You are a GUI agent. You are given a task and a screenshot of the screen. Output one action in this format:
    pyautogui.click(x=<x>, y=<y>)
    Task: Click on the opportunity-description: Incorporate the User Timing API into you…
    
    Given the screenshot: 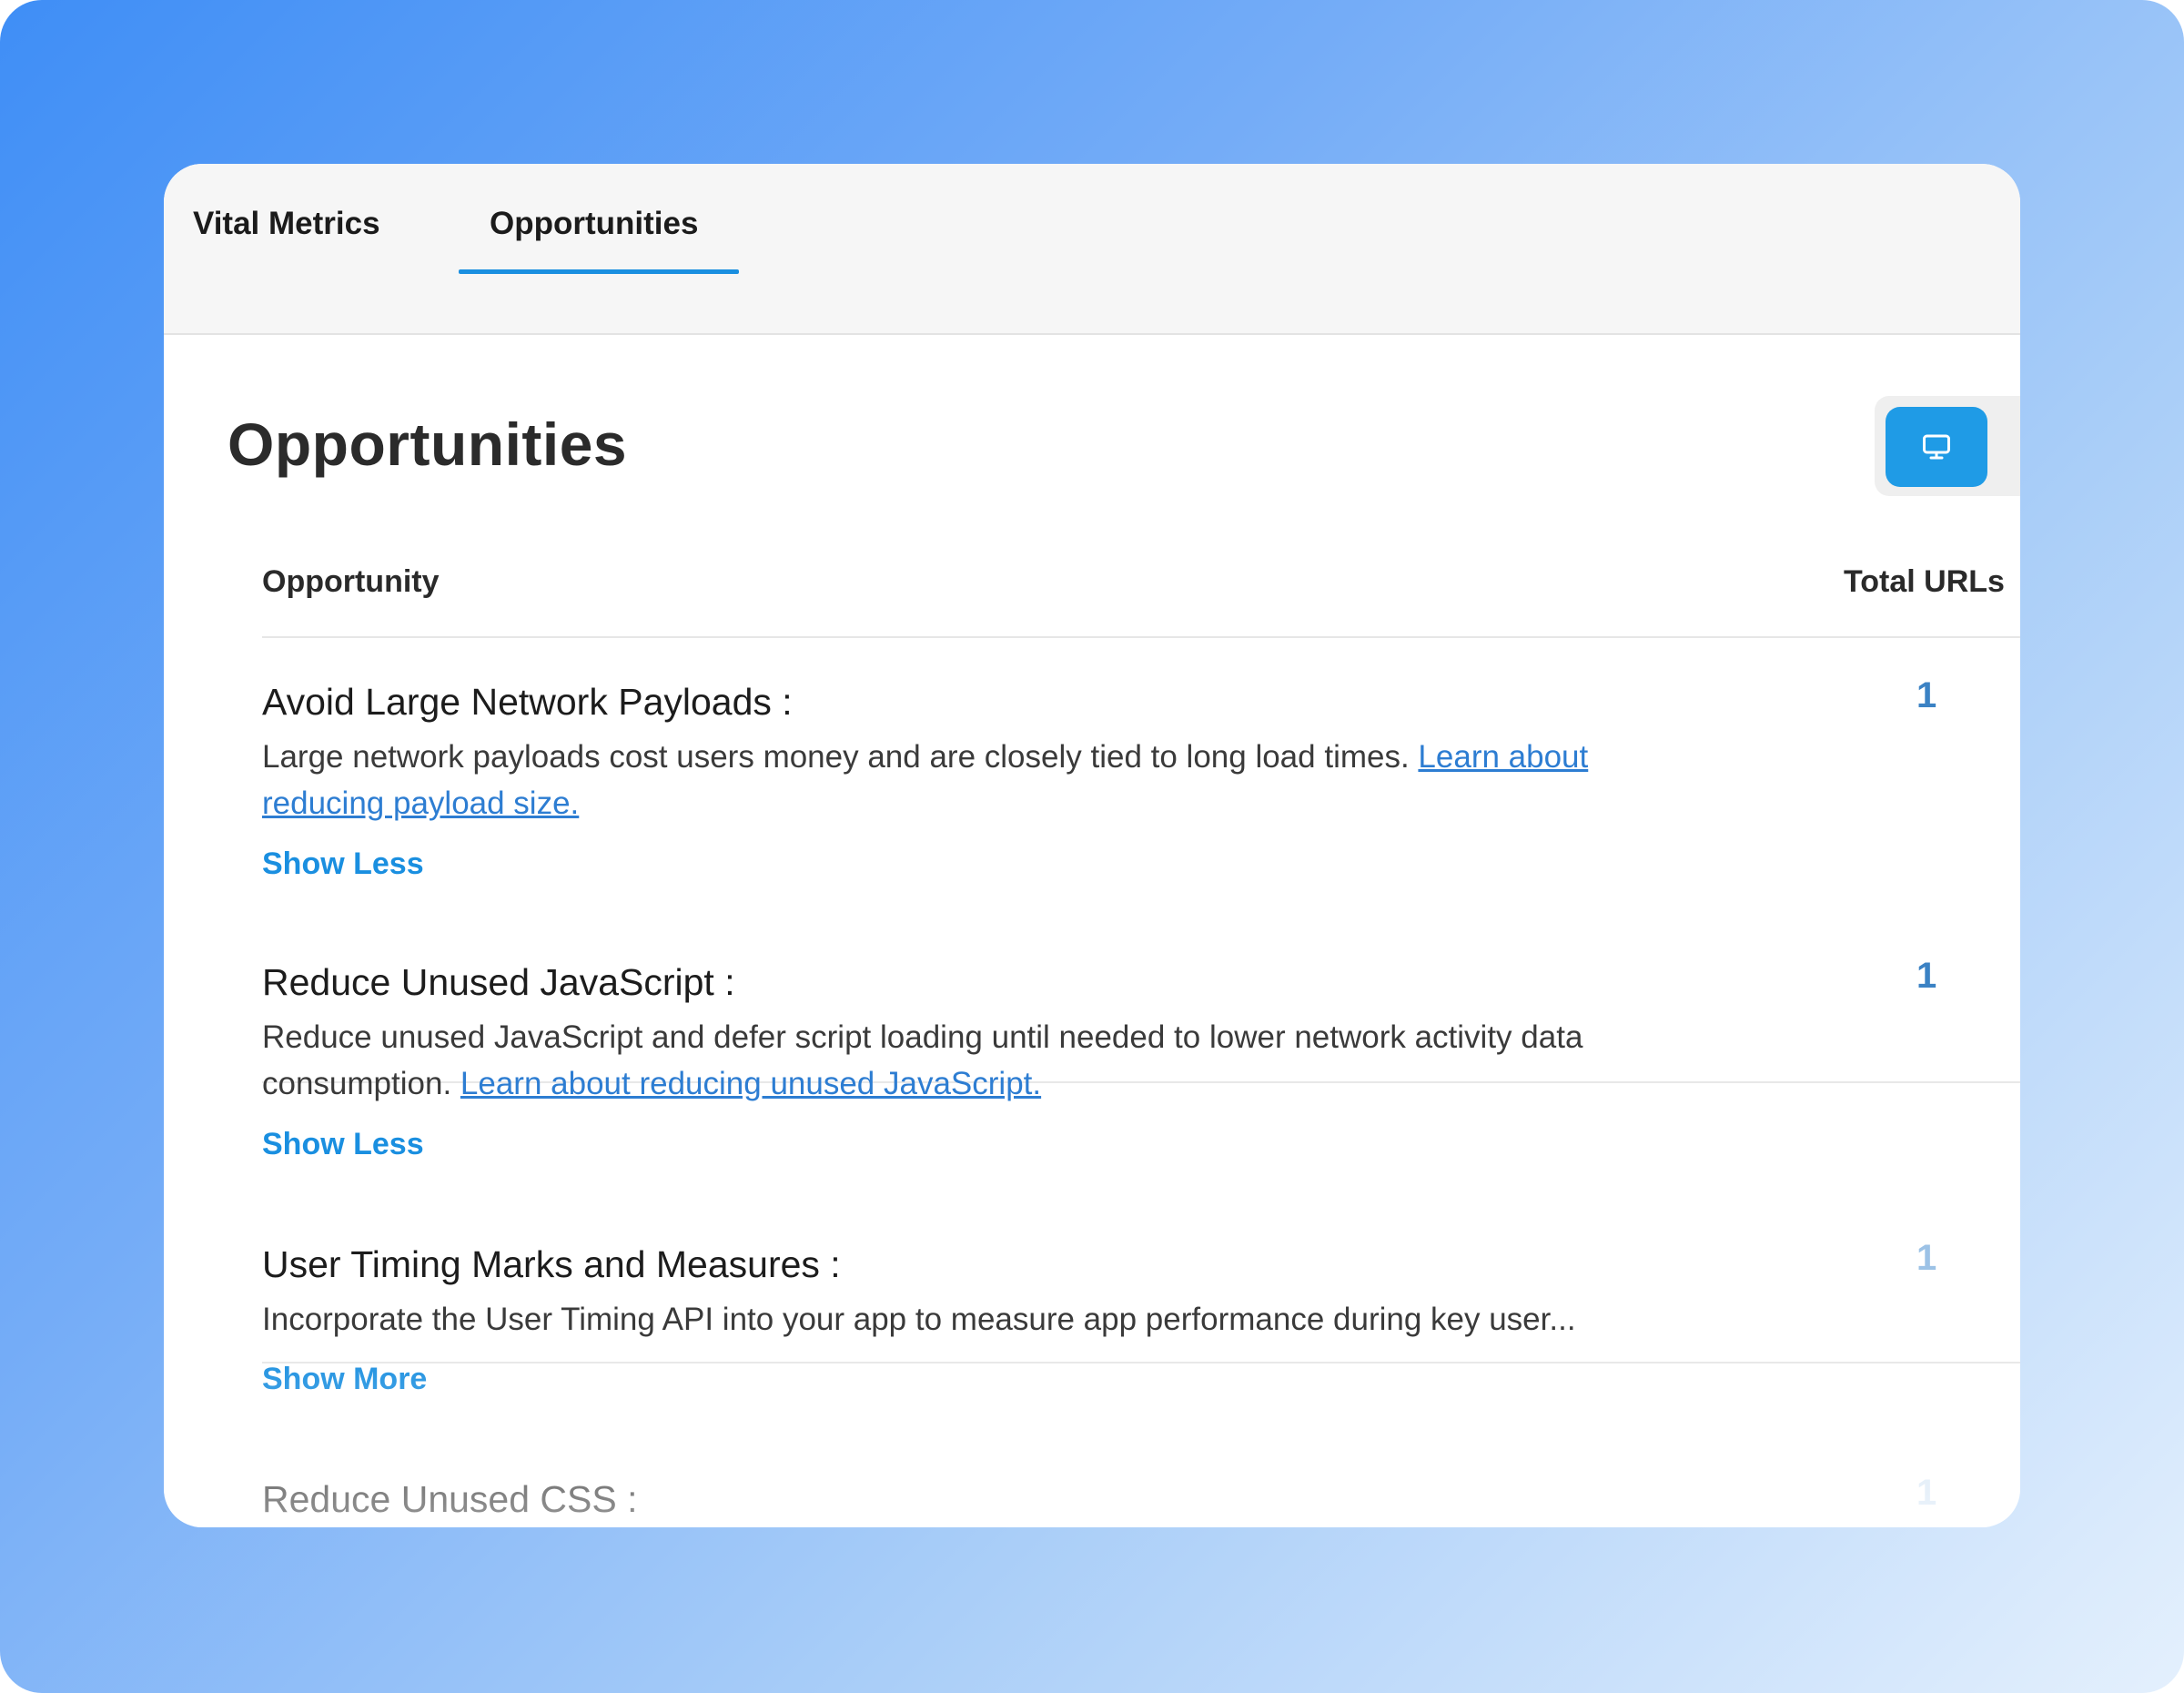 What is the action you would take?
    pyautogui.click(x=990, y=1319)
    